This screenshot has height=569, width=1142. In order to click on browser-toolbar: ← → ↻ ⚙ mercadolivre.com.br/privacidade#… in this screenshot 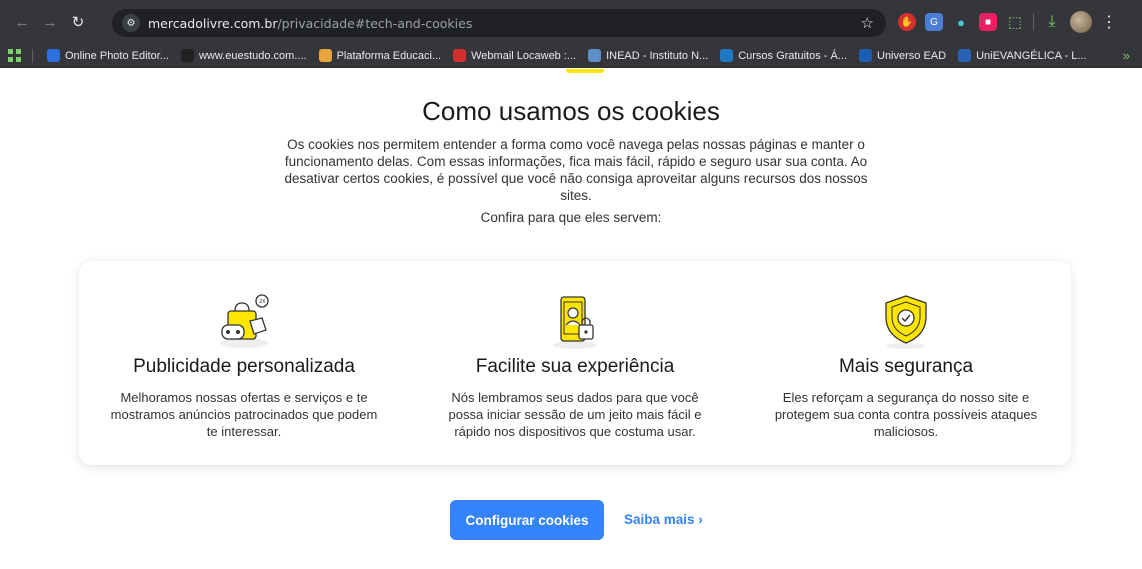, I will do `click(571, 22)`.